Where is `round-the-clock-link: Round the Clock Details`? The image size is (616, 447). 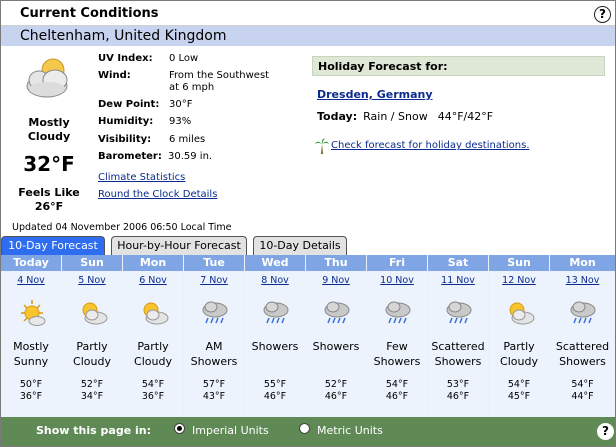
round-the-clock-link: Round the Clock Details is located at coordinates (157, 194).